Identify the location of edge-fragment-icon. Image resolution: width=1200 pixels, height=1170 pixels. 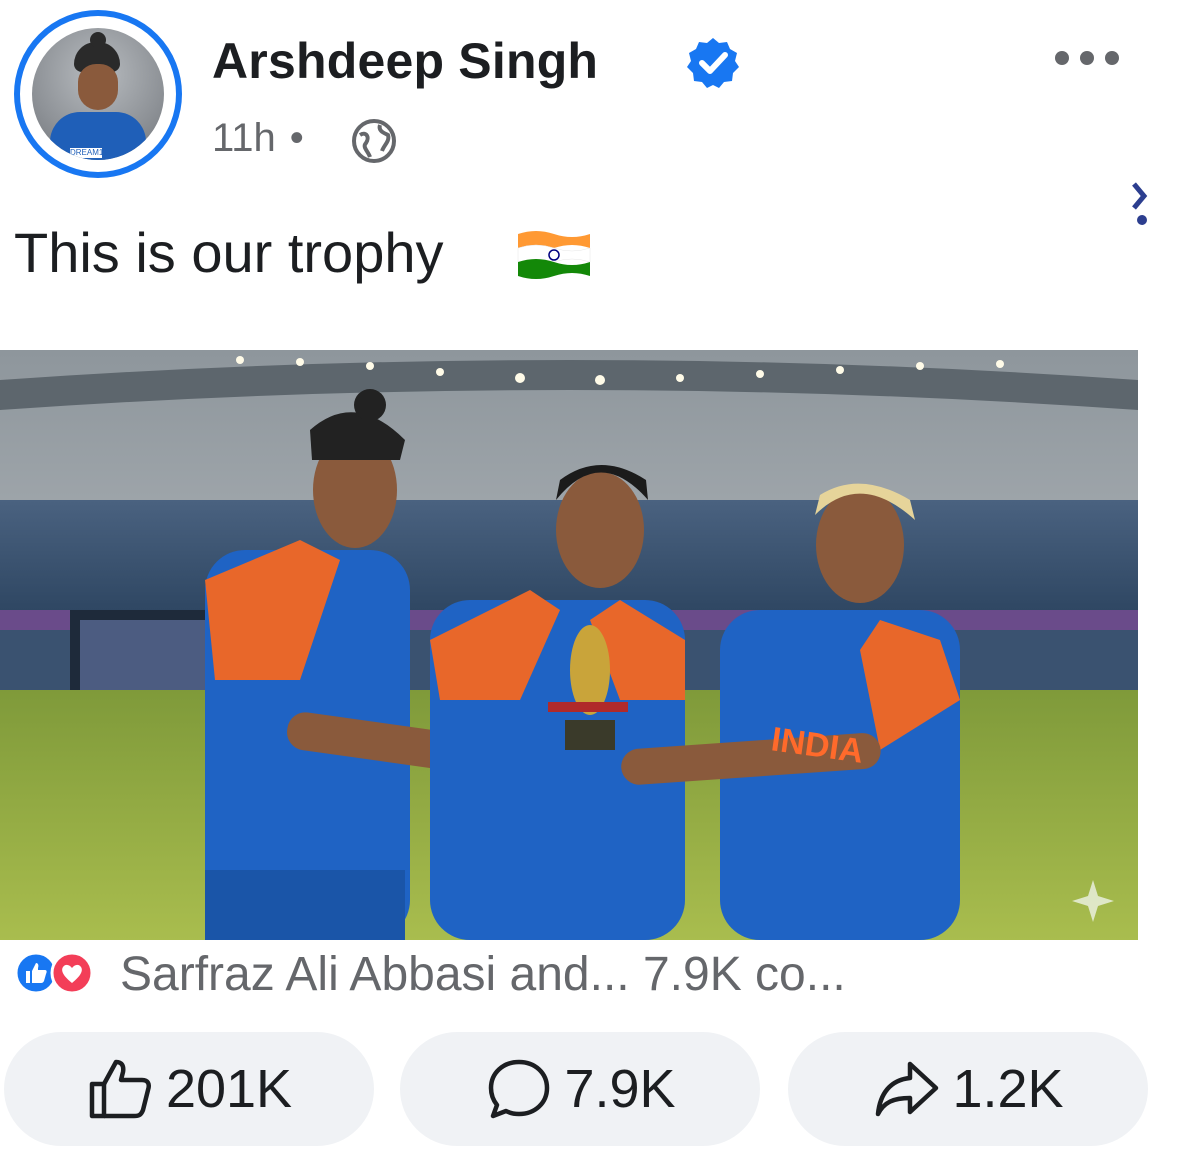
(1140, 203).